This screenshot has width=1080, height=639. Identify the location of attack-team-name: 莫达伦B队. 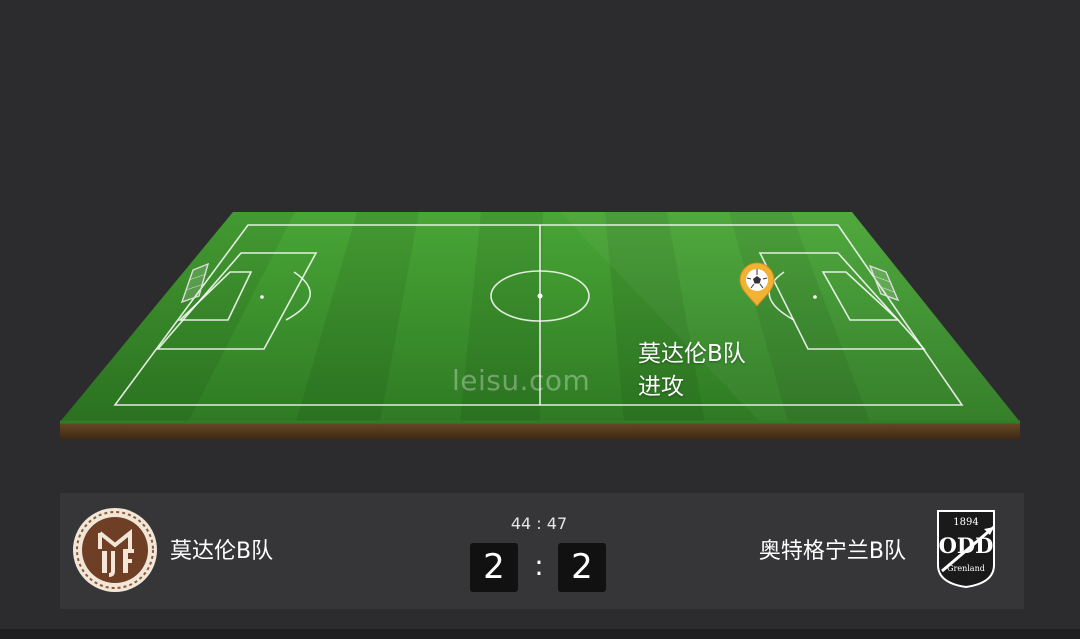
(692, 354).